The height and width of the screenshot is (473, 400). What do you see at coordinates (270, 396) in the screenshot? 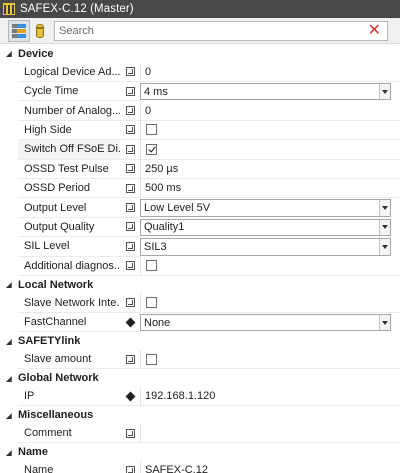
I see `property-value: 192.168.1.120` at bounding box center [270, 396].